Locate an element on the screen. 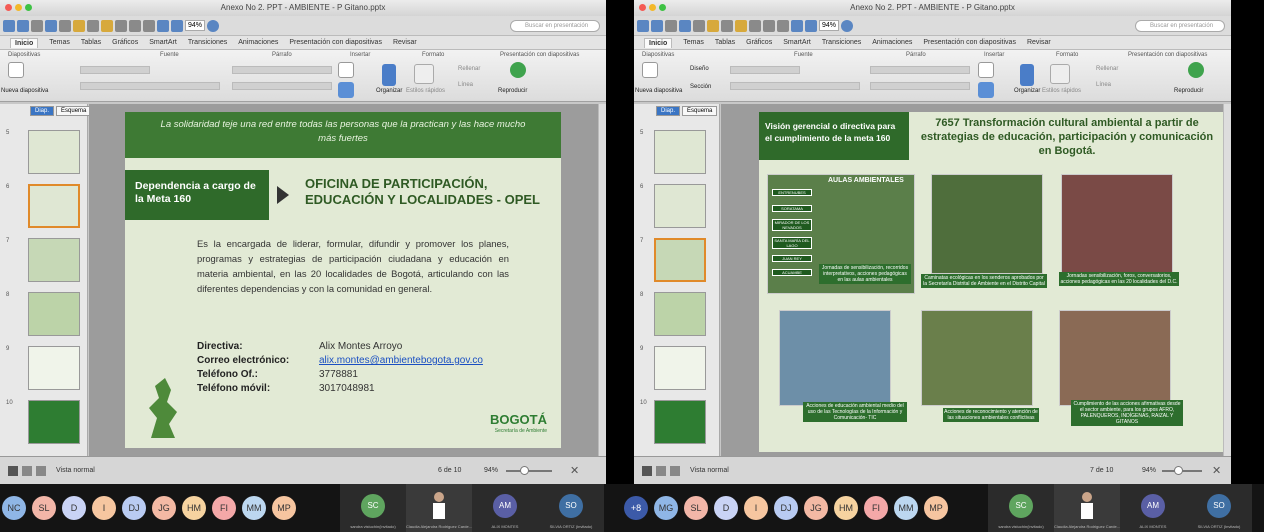 This screenshot has height=532, width=1264. line-button: Línea is located at coordinates (1103, 85).